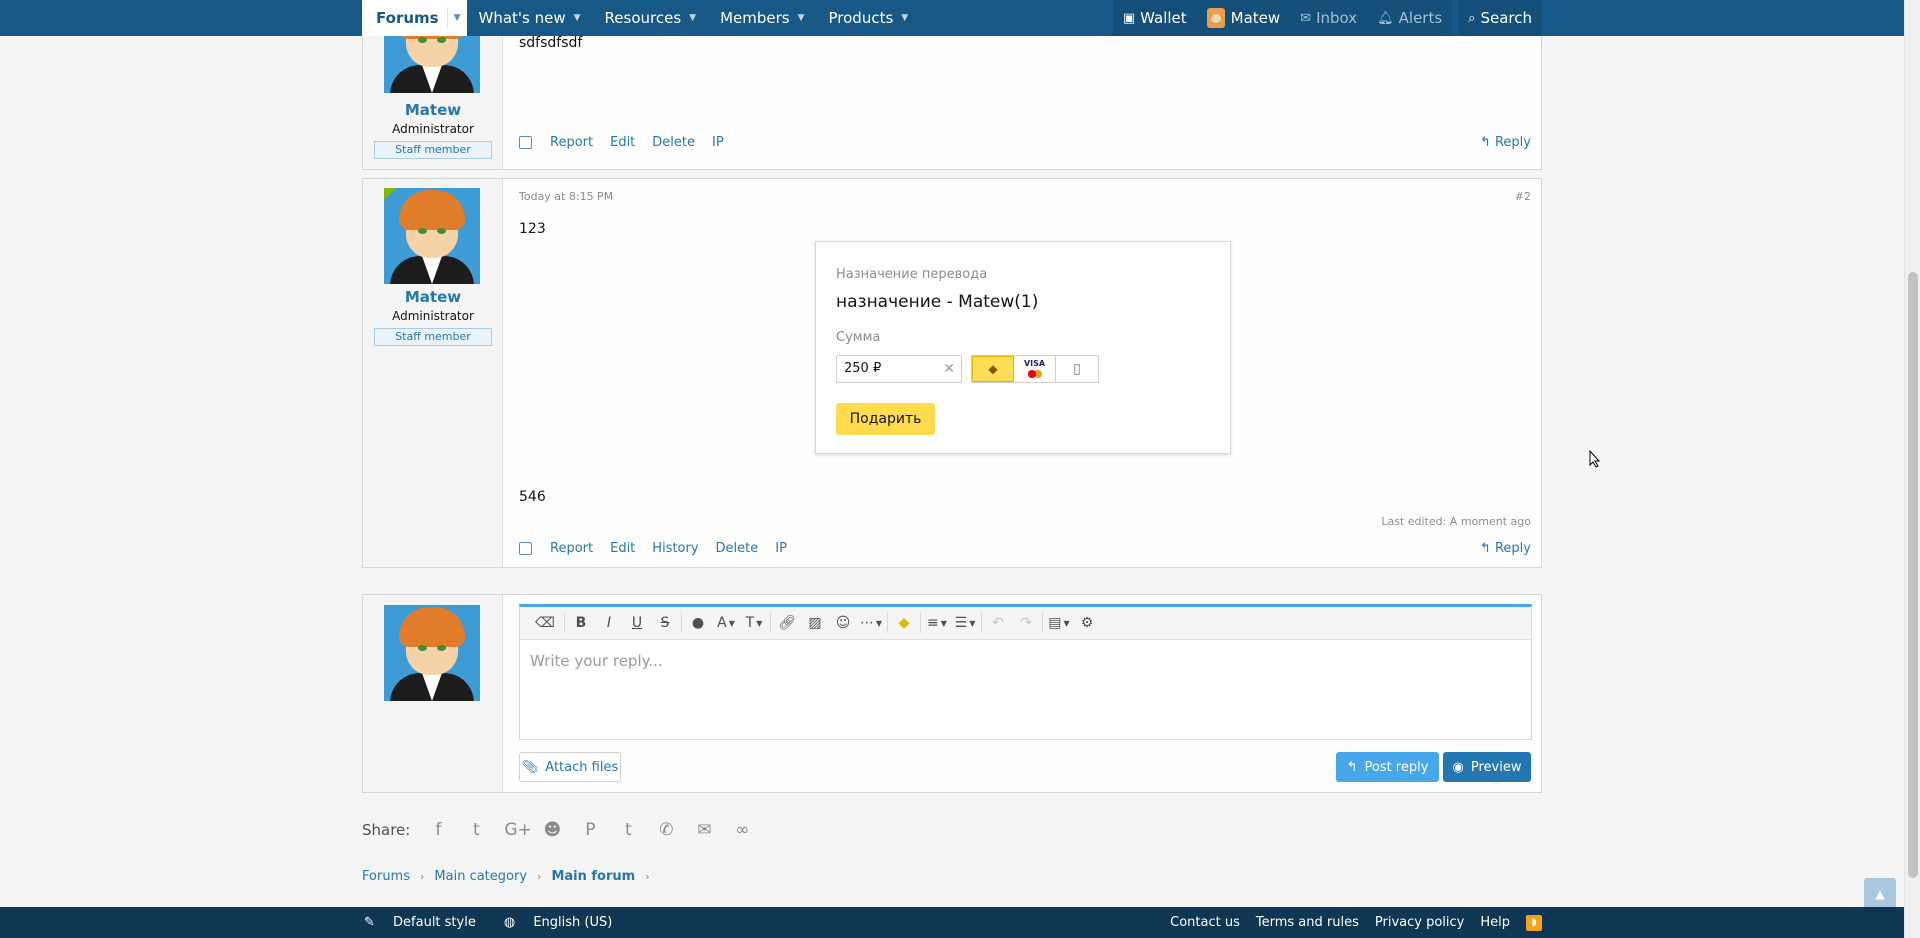  Describe the element at coordinates (637, 623) in the screenshot. I see `underline-icon: U` at that location.